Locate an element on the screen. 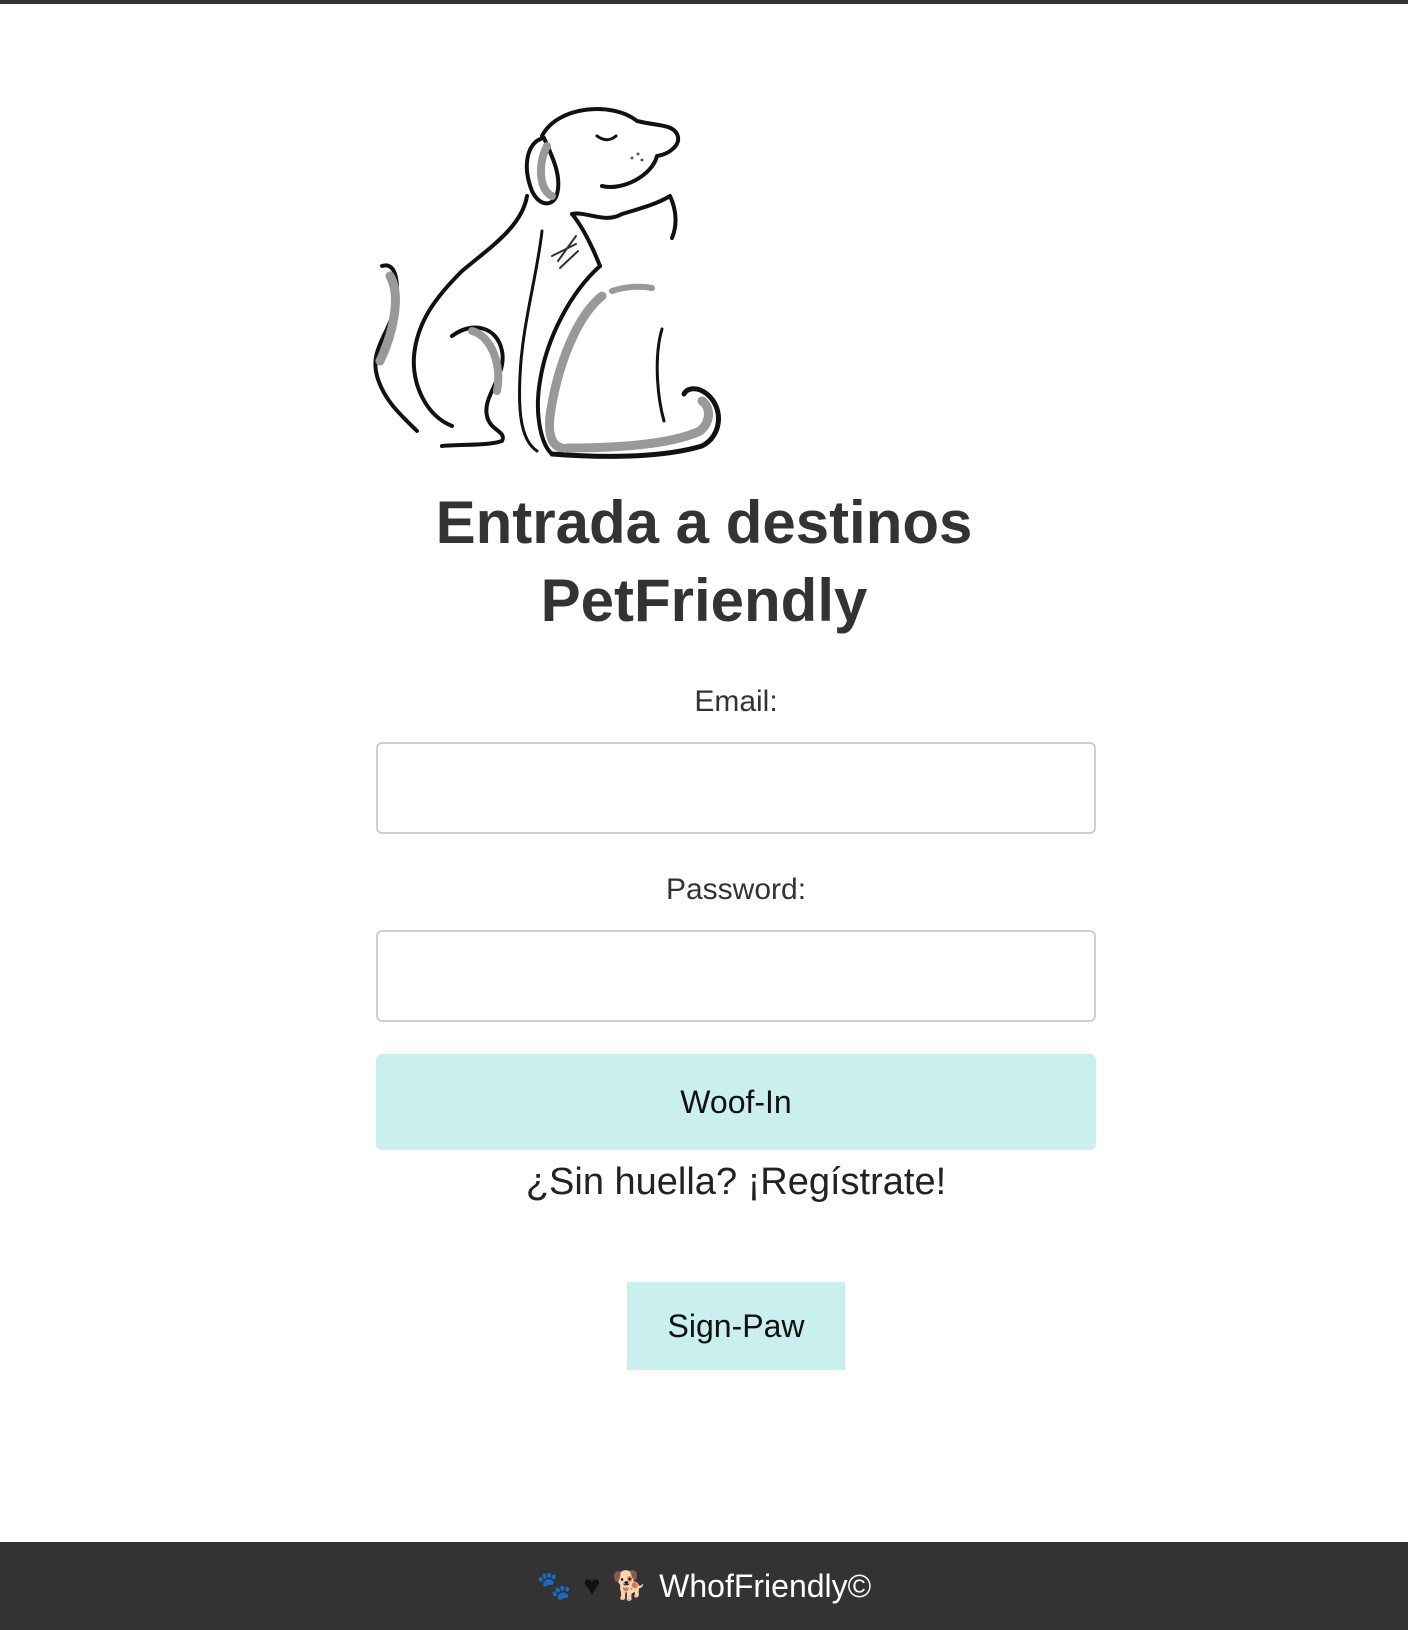  password-label: Password: is located at coordinates (736, 889).